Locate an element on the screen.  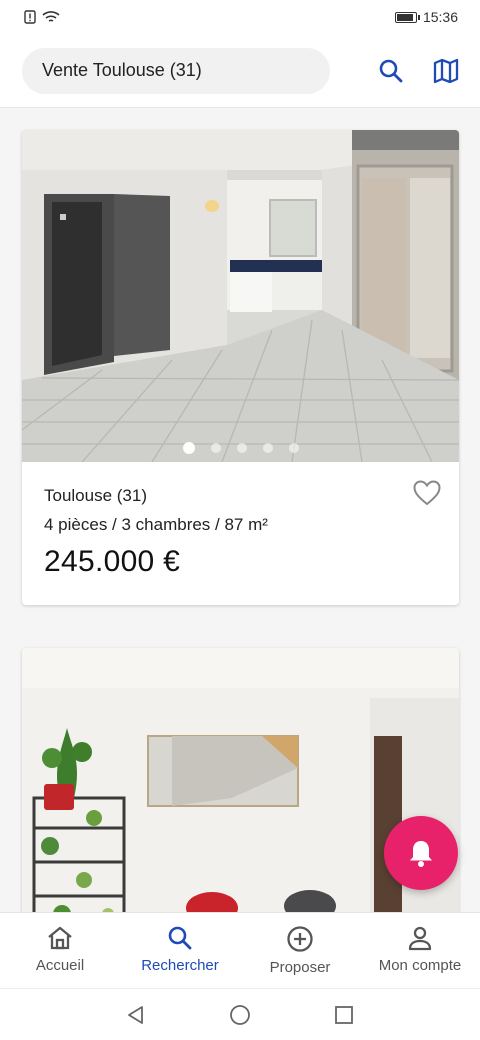
create-alert-button is located at coordinates (421, 853).